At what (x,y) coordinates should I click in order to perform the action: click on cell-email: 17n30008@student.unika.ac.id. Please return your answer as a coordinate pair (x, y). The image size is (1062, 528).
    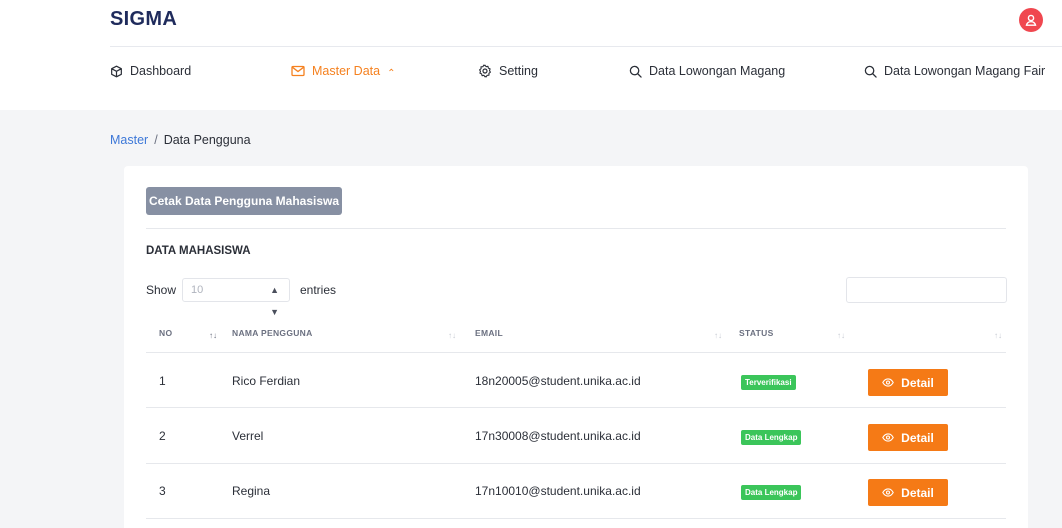
    Looking at the image, I should click on (558, 436).